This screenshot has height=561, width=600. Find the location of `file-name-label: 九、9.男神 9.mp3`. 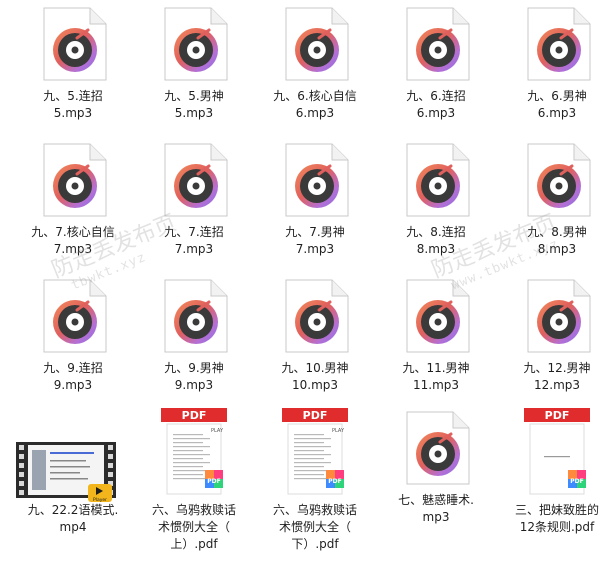

file-name-label: 九、9.男神 9.mp3 is located at coordinates (194, 376).